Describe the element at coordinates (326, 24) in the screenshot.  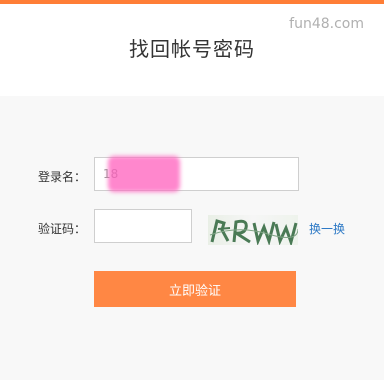
I see `site-watermark: fun48.com` at that location.